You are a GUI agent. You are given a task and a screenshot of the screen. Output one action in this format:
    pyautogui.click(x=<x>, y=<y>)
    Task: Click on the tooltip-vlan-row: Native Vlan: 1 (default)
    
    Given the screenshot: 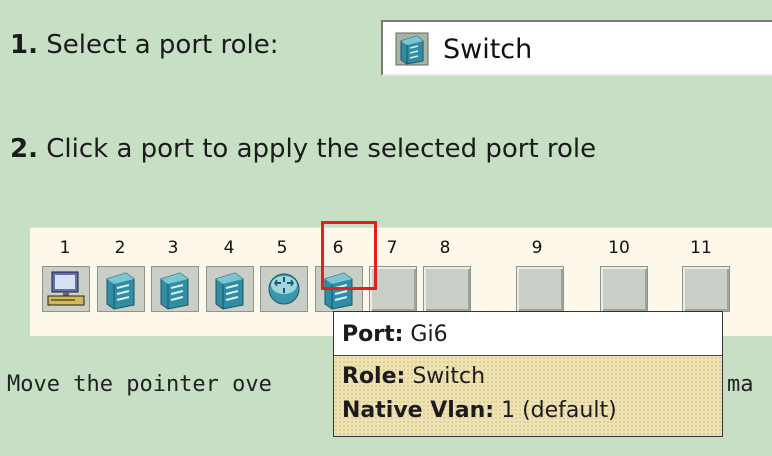 What is the action you would take?
    pyautogui.click(x=479, y=410)
    